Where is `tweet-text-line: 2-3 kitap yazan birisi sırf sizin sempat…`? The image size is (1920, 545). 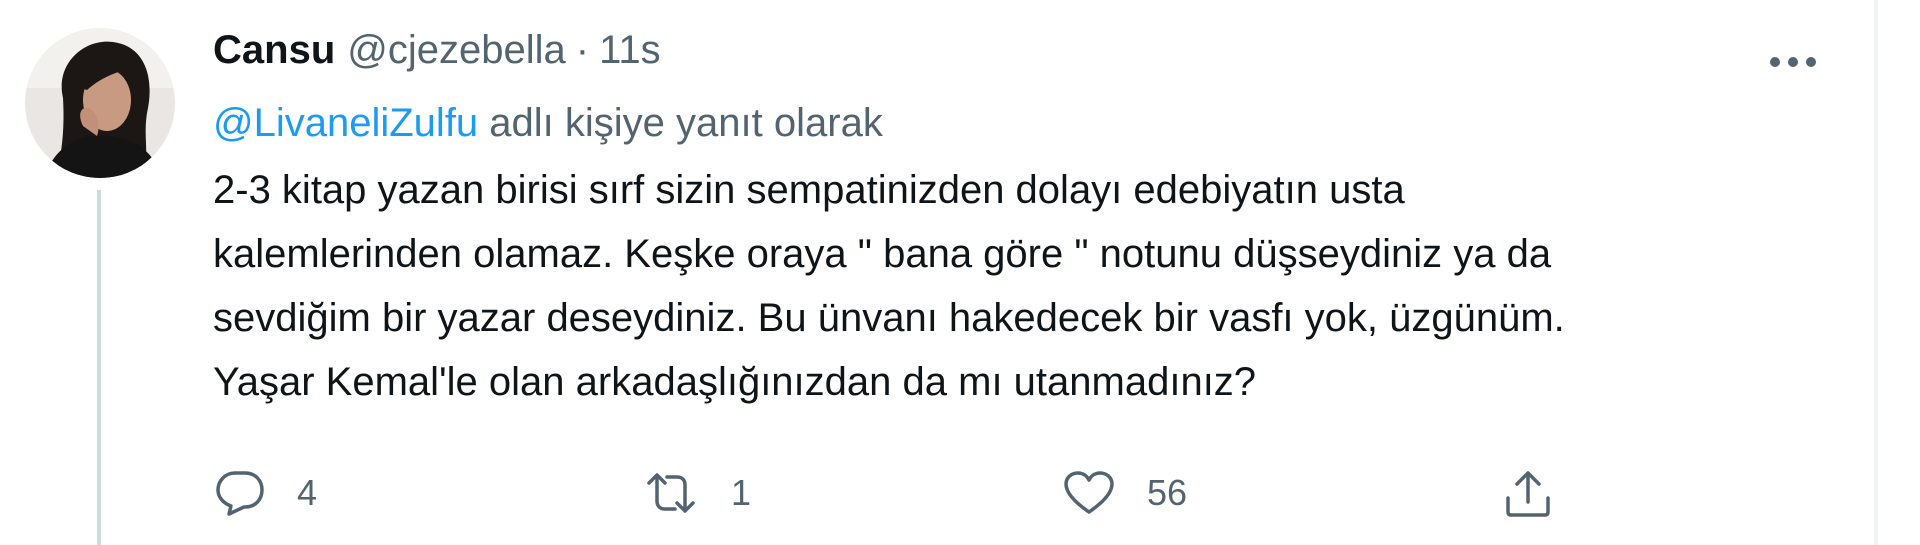 tweet-text-line: 2-3 kitap yazan birisi sırf sizin sempat… is located at coordinates (809, 190).